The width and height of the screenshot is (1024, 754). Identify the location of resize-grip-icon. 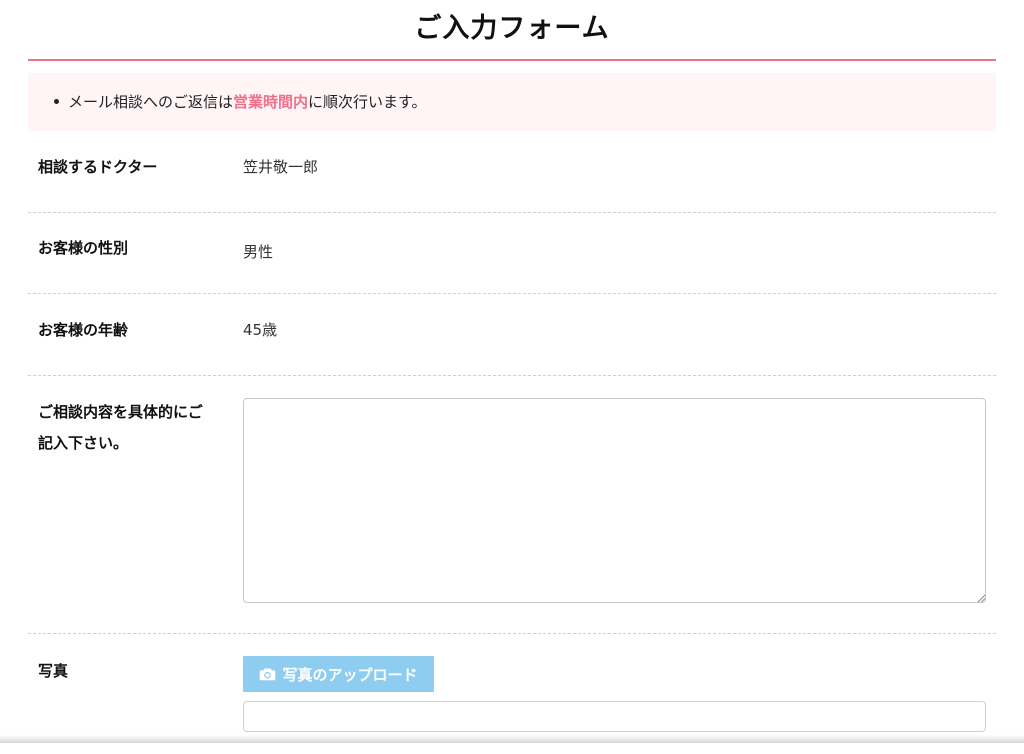
(981, 598).